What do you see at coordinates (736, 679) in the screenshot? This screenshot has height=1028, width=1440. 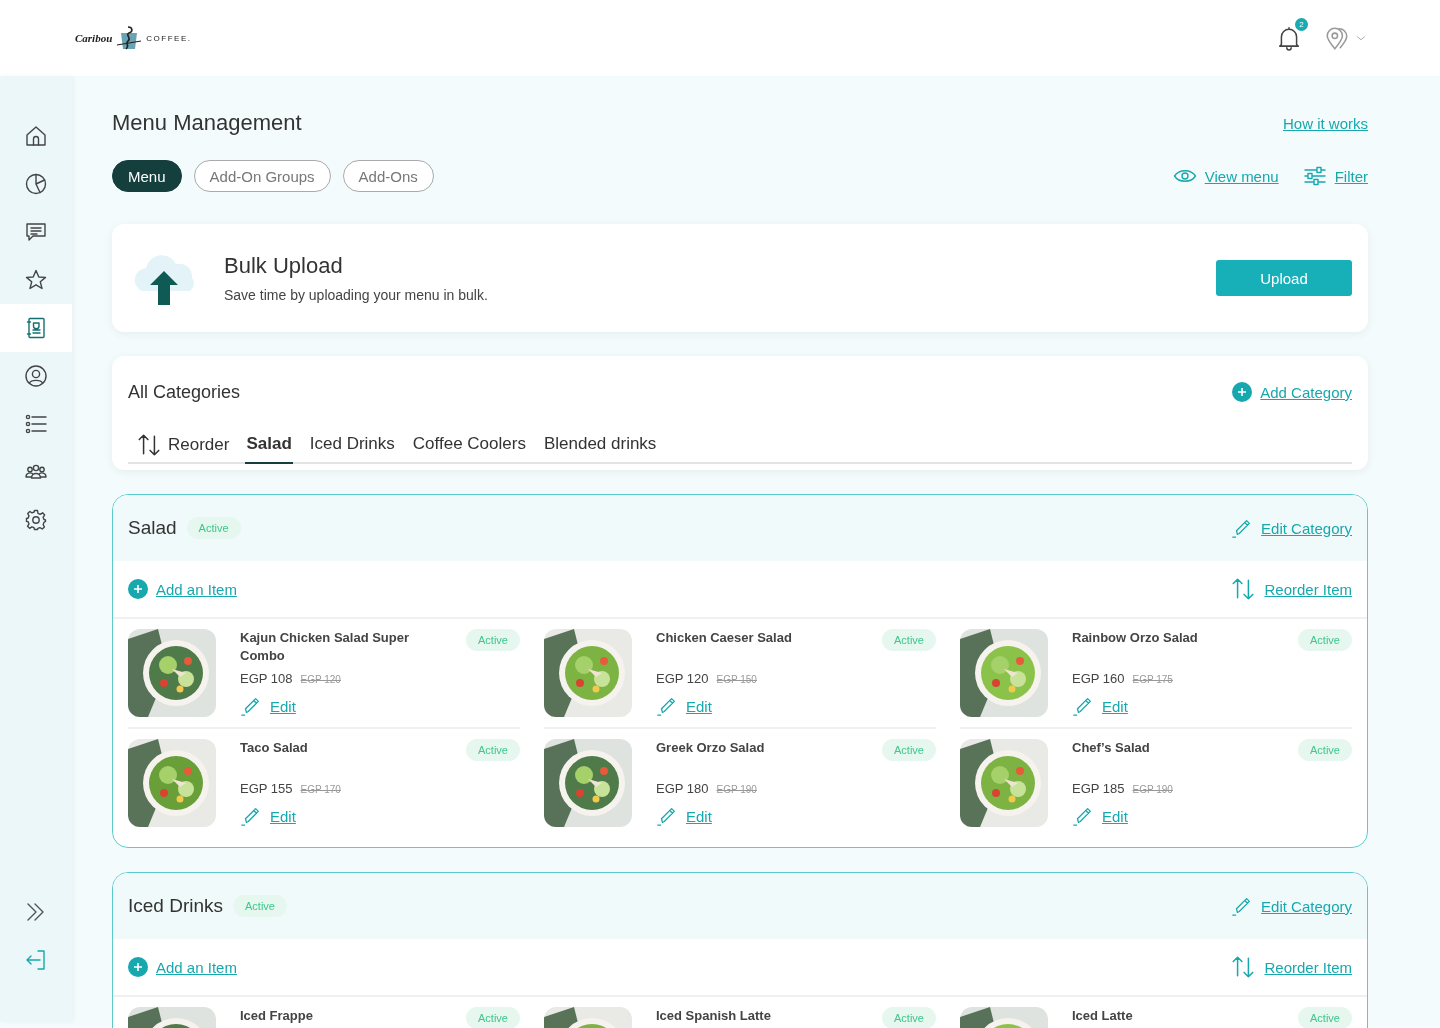 I see `old-price: EGP 150` at bounding box center [736, 679].